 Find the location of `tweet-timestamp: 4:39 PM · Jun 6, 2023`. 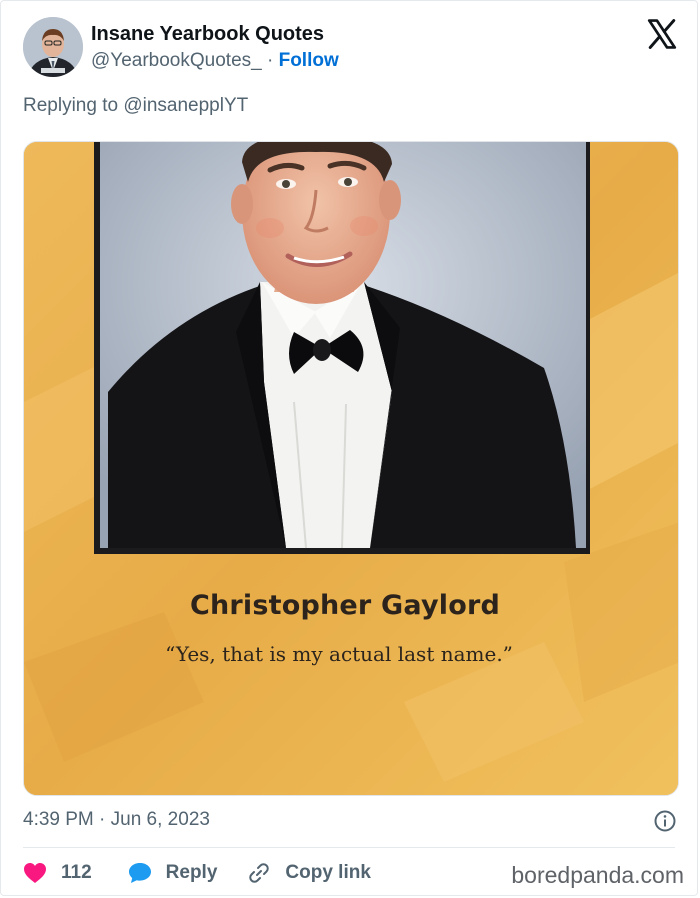

tweet-timestamp: 4:39 PM · Jun 6, 2023 is located at coordinates (116, 820).